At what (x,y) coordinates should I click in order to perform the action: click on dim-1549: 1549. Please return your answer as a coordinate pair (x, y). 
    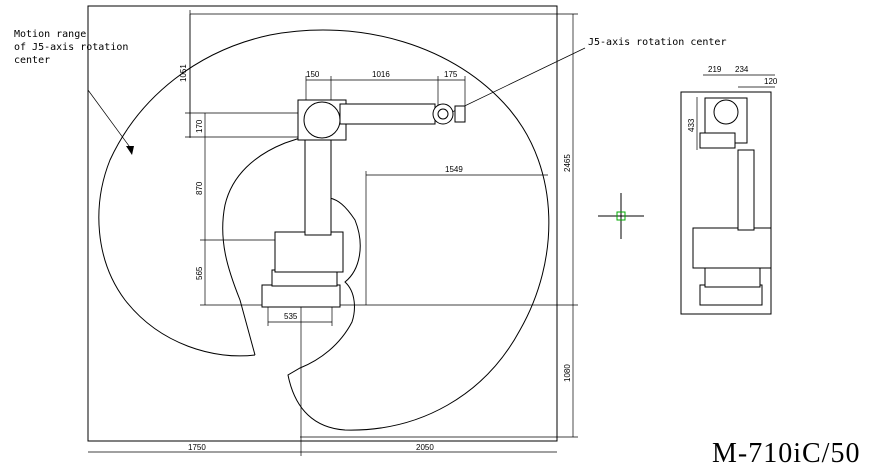
    Looking at the image, I should click on (454, 169).